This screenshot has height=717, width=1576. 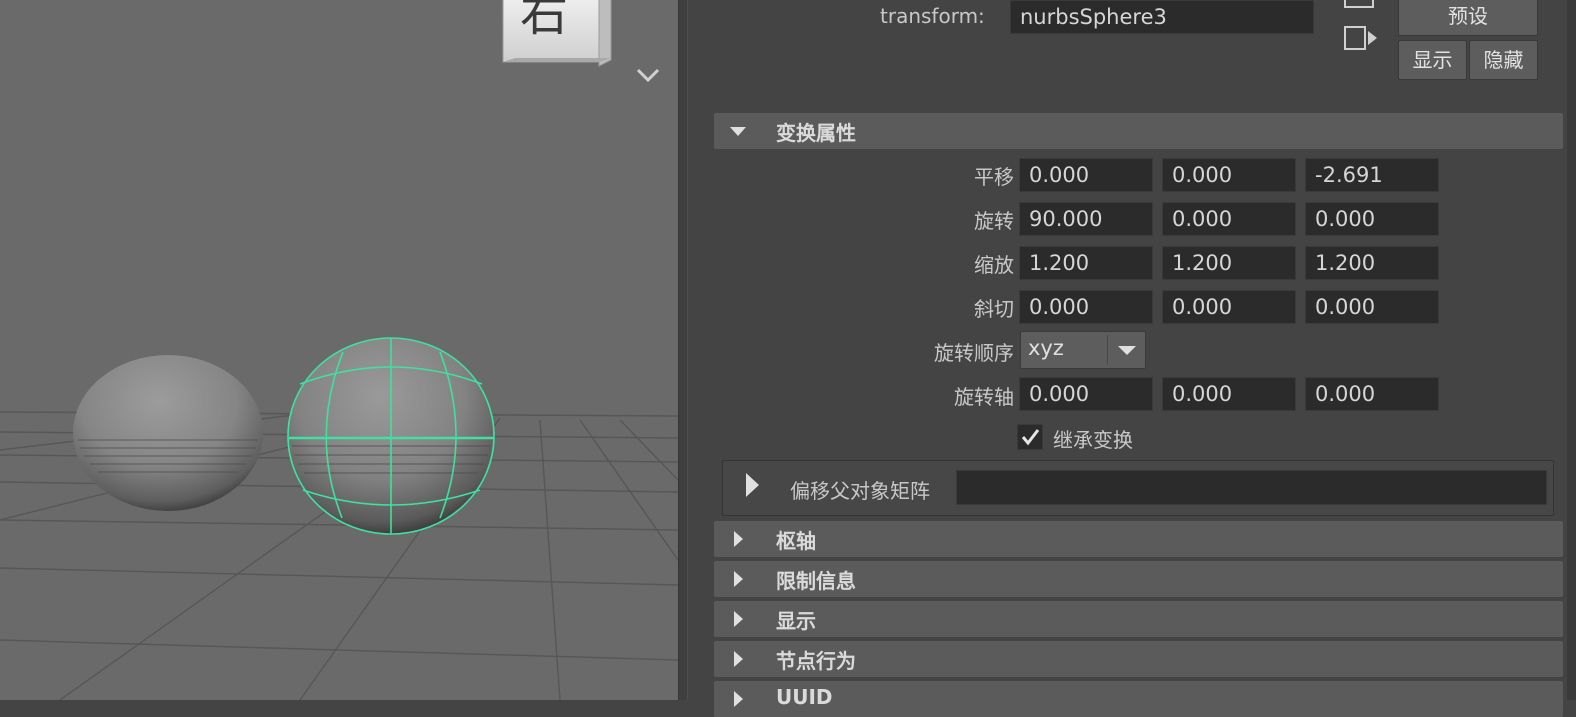 What do you see at coordinates (1372, 175) in the screenshot?
I see `translate-z-field: -2.691` at bounding box center [1372, 175].